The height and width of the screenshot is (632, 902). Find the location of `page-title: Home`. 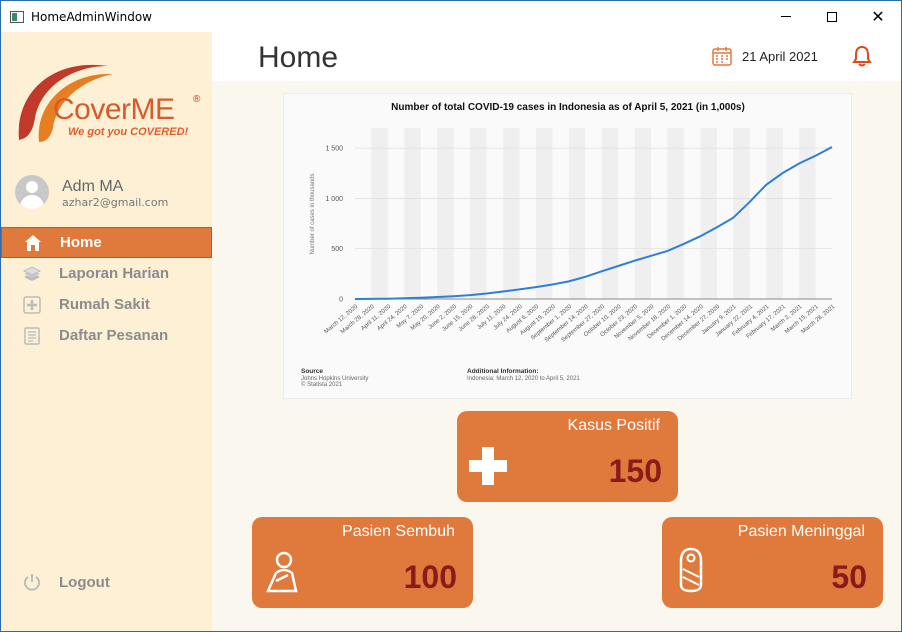

page-title: Home is located at coordinates (298, 57).